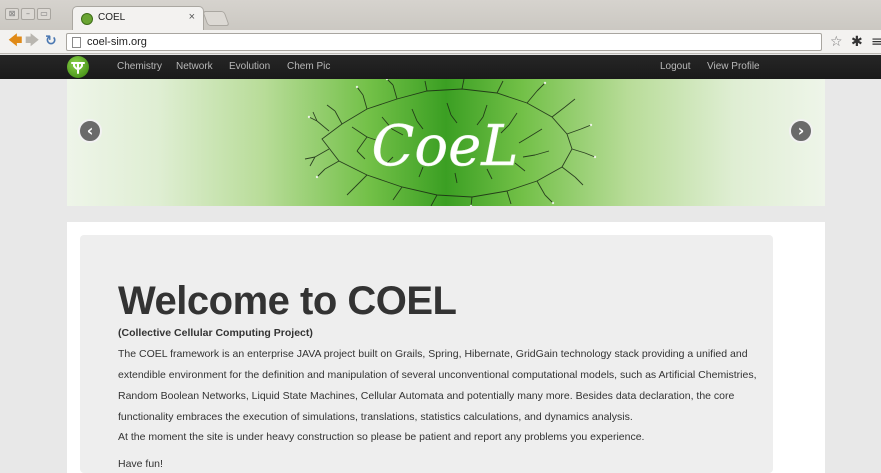 This screenshot has height=473, width=881. Describe the element at coordinates (32, 41) in the screenshot. I see `forward-arrow-icon: 🡆` at that location.